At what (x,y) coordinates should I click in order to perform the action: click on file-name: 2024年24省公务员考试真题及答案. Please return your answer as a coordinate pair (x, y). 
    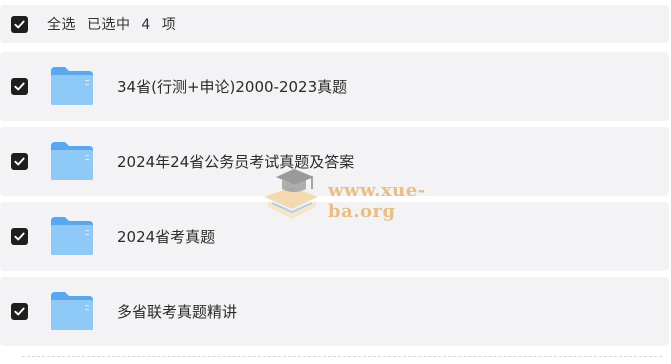
    Looking at the image, I should click on (235, 161).